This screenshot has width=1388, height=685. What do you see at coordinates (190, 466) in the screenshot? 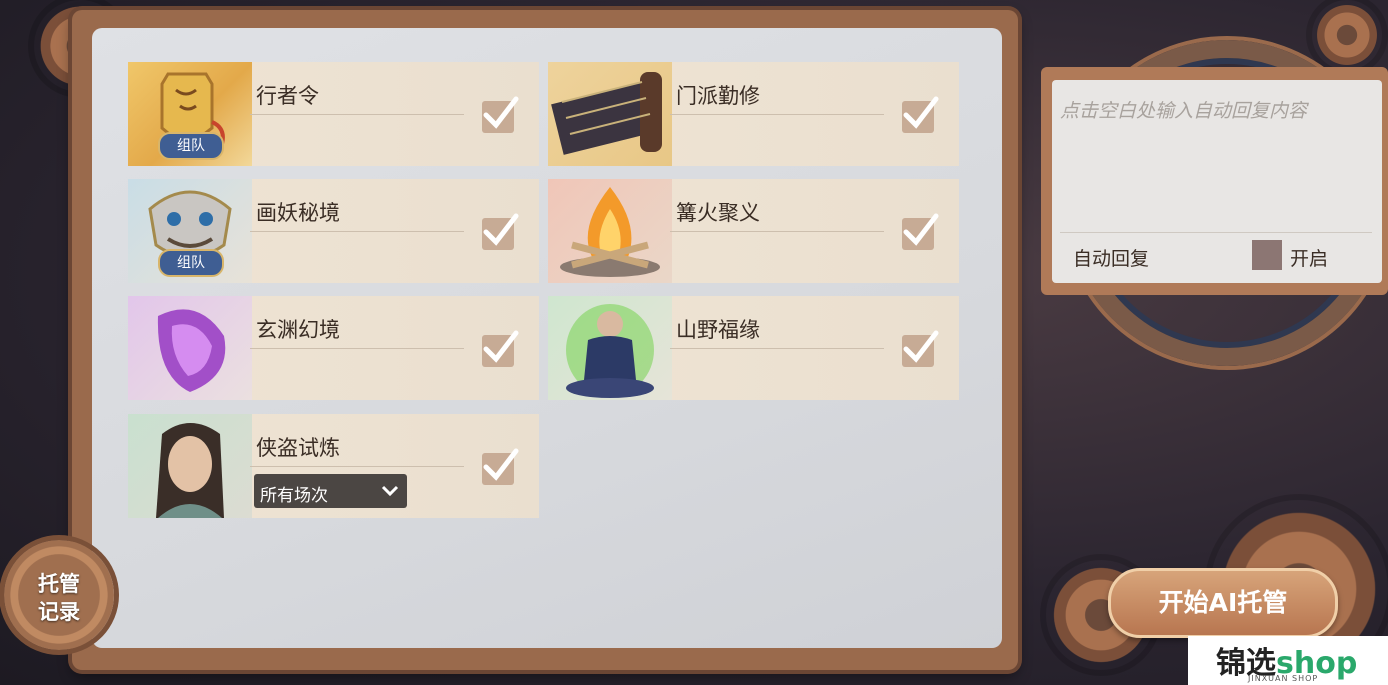
I see `swordsman-portrait-icon` at bounding box center [190, 466].